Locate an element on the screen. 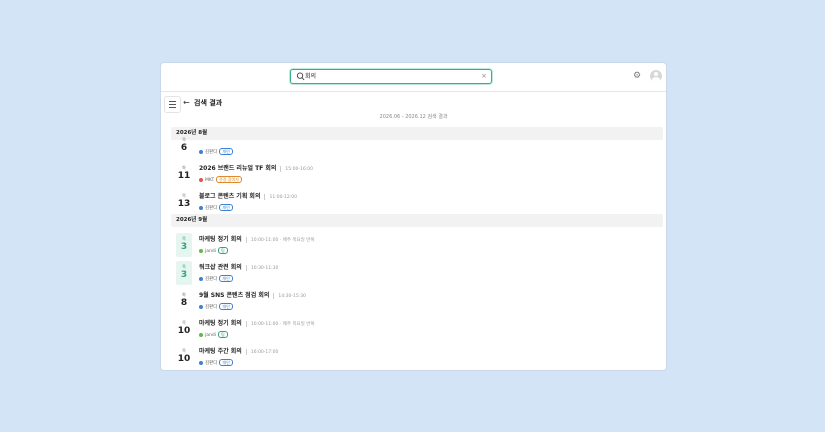 The width and height of the screenshot is (825, 432). event-date: 목 13 is located at coordinates (184, 201).